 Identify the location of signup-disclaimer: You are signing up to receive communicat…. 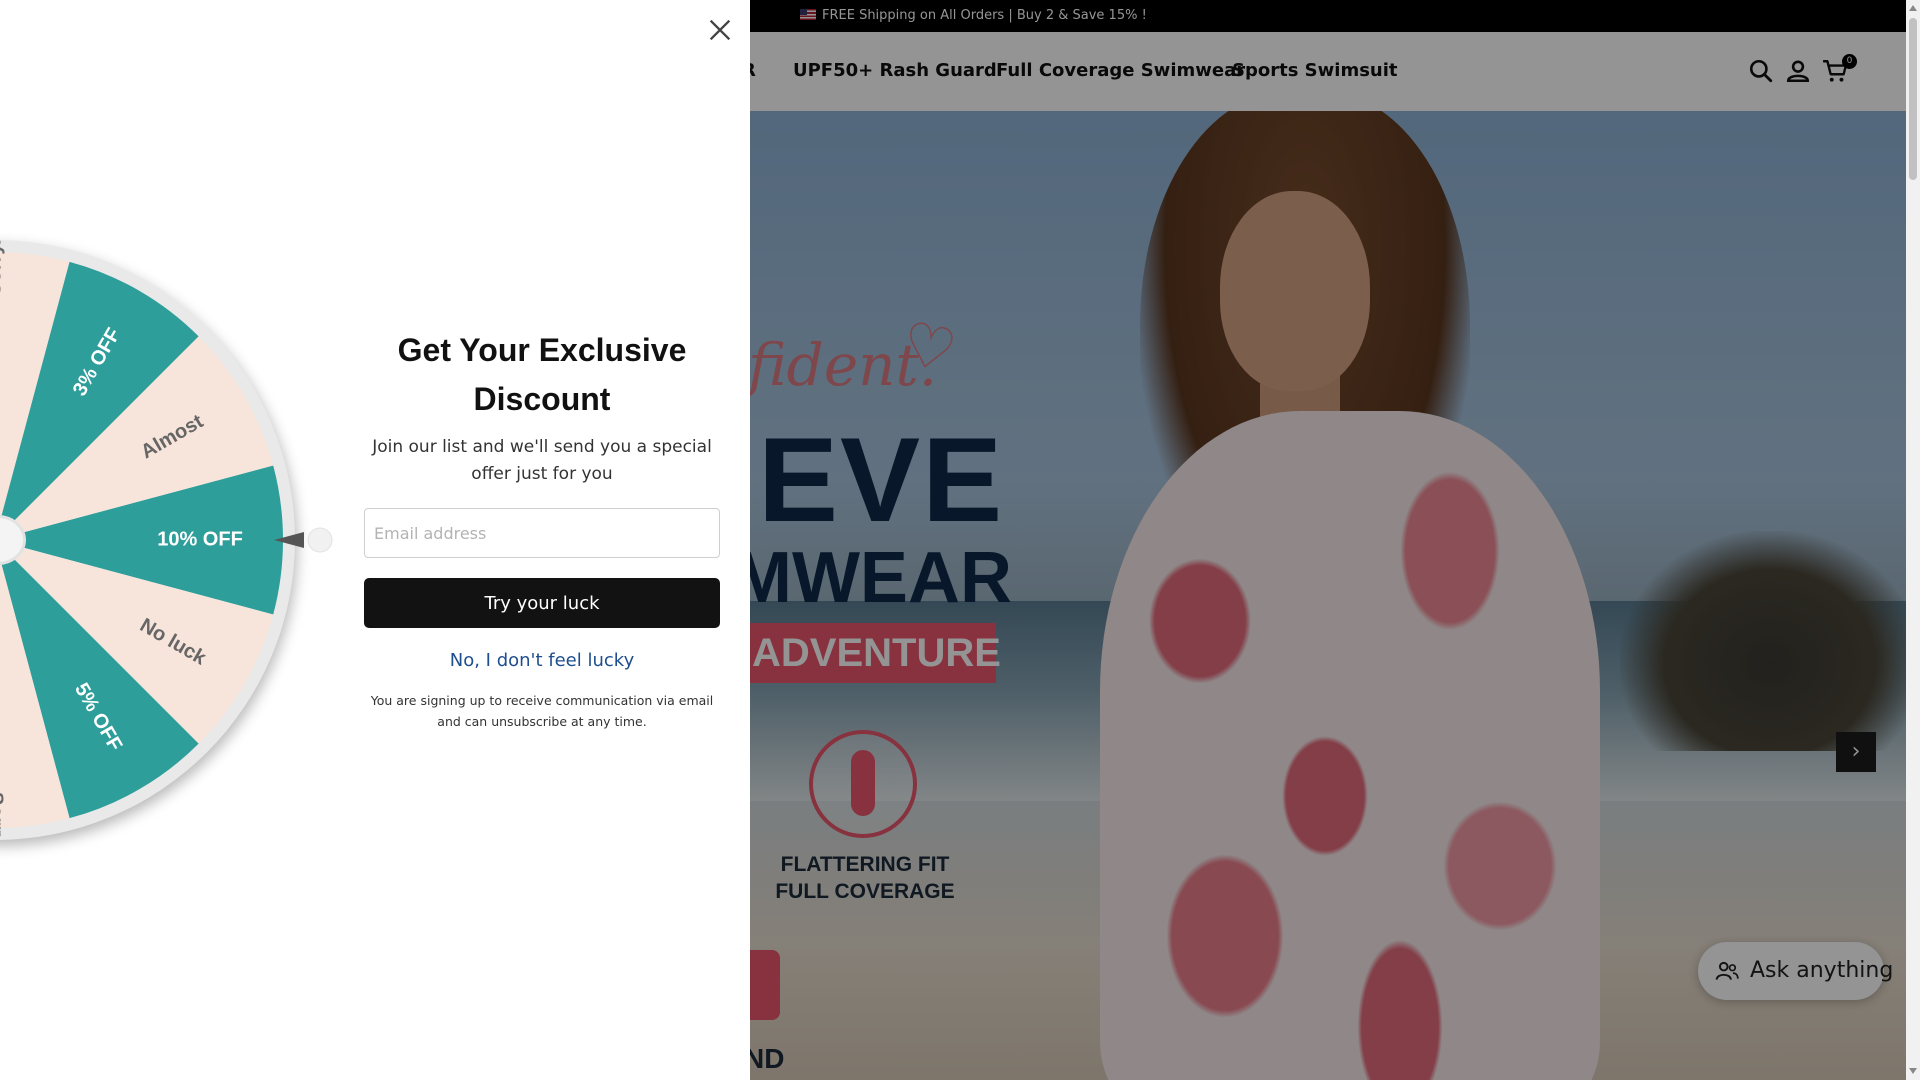
(542, 711).